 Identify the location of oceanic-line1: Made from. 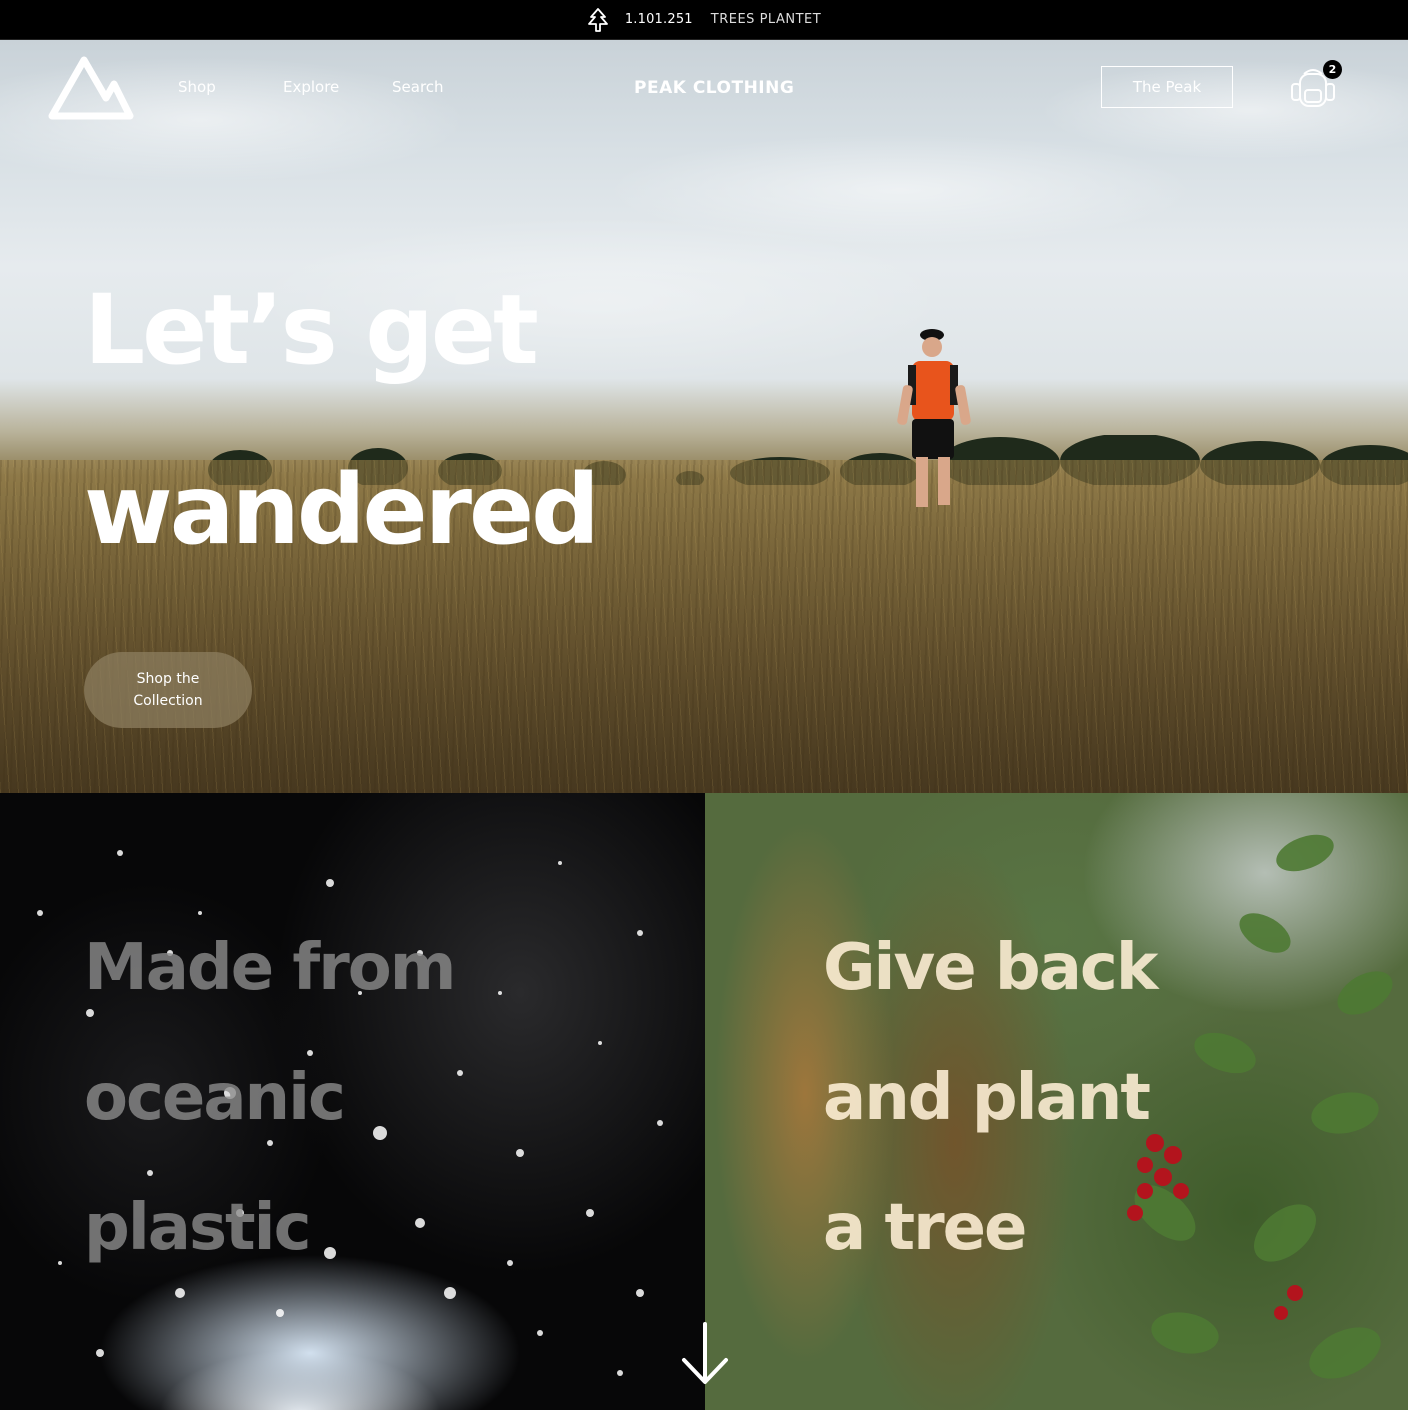
(270, 968).